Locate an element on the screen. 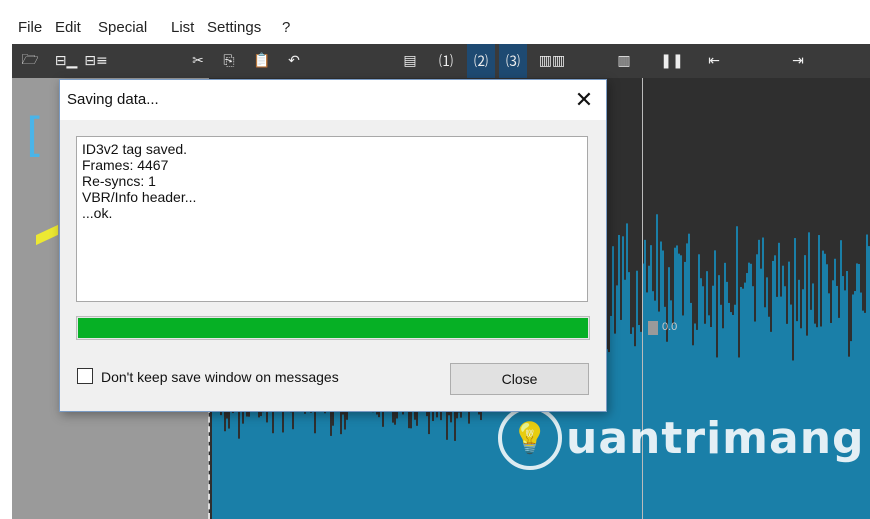 The width and height of the screenshot is (870, 519). menu-edit: Edit is located at coordinates (68, 27).